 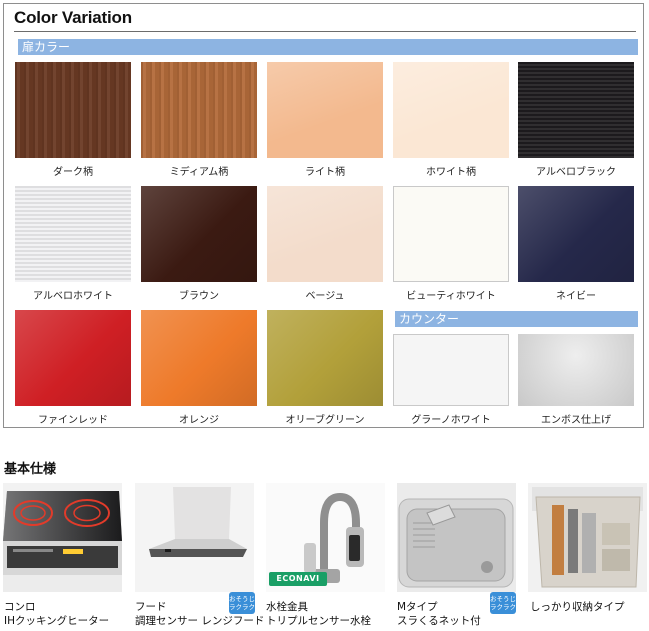 What do you see at coordinates (325, 420) in the screenshot?
I see `door-swatch-label-12: オリーブグリーン` at bounding box center [325, 420].